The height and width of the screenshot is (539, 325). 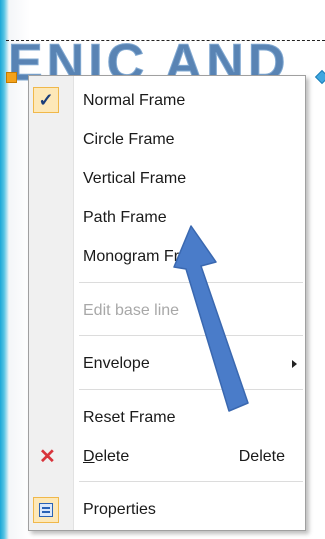 I want to click on menu-item-label: Delete, so click(x=106, y=456).